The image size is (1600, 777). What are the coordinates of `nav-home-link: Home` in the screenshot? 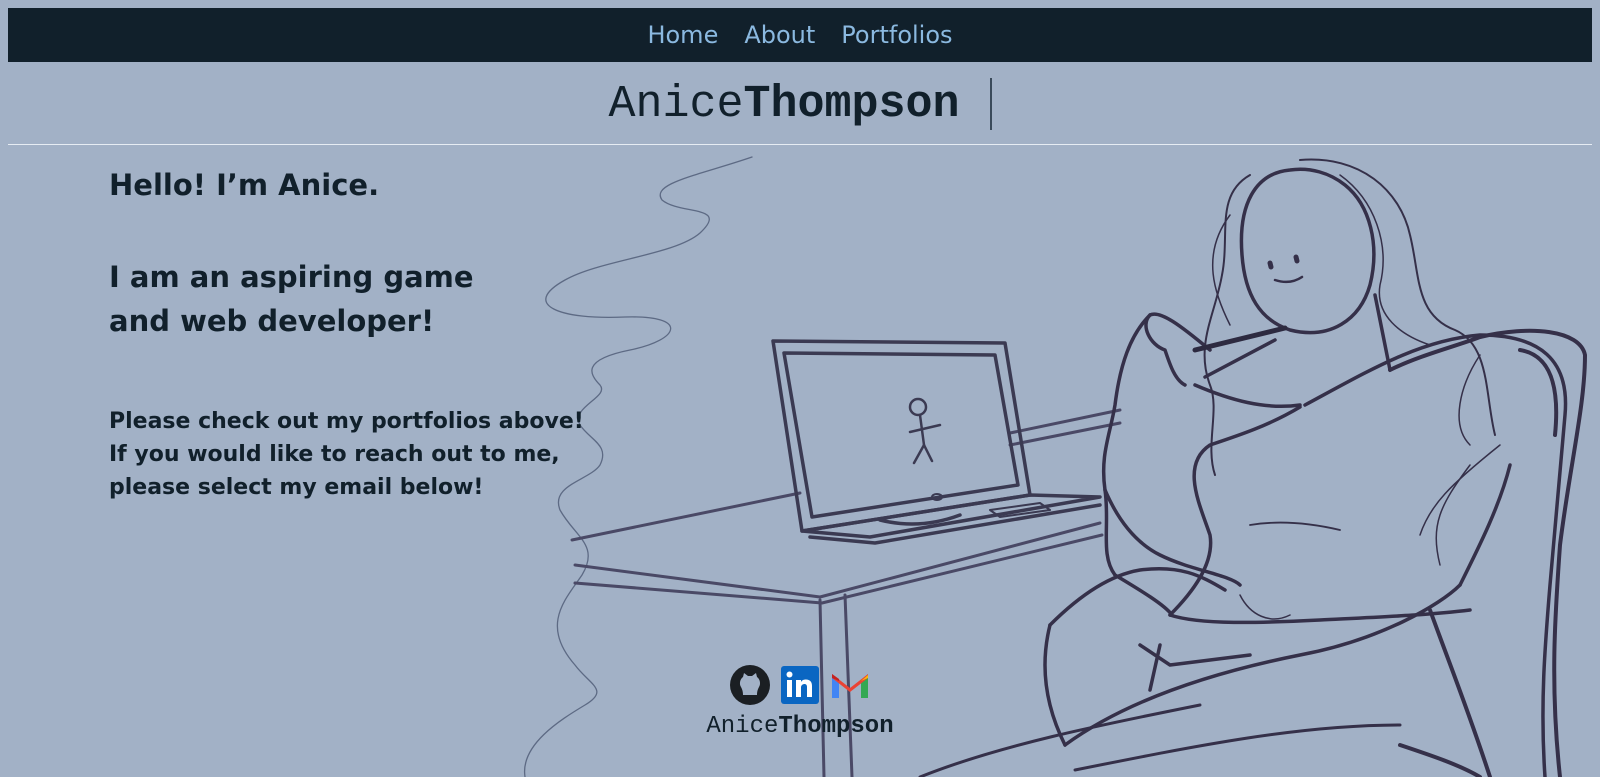 It's located at (682, 35).